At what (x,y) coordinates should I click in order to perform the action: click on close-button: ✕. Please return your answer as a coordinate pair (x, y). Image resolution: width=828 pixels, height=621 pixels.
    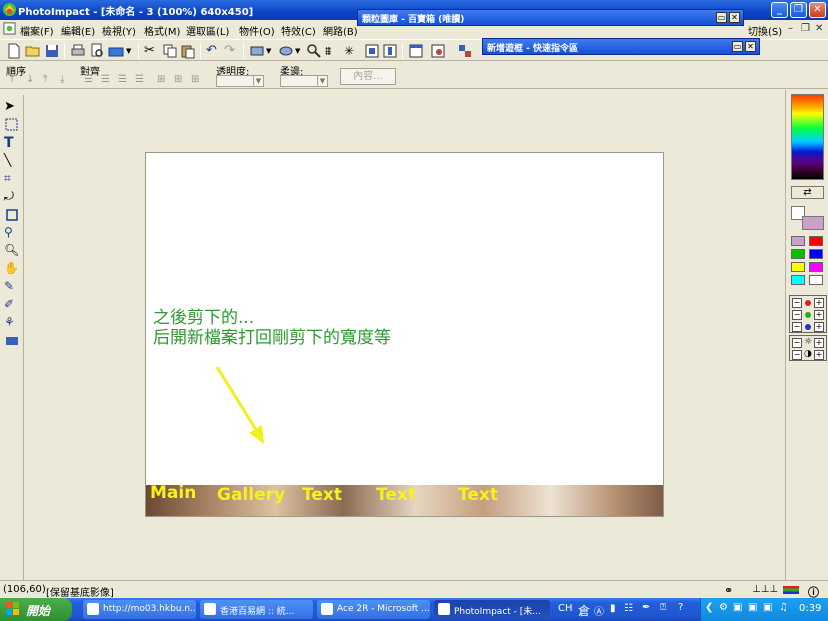
    Looking at the image, I should click on (817, 10).